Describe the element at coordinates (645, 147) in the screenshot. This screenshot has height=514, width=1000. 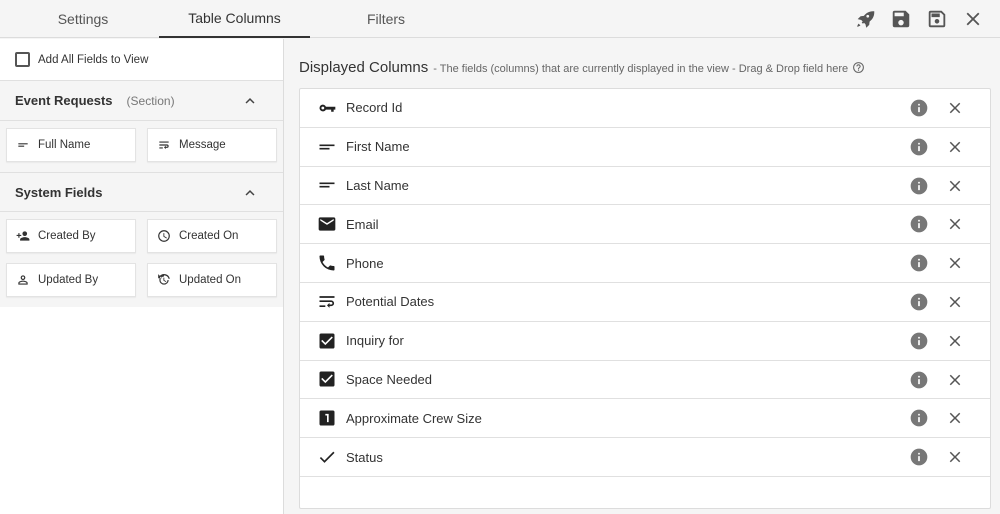
I see `column-row-first-name: First Name` at that location.